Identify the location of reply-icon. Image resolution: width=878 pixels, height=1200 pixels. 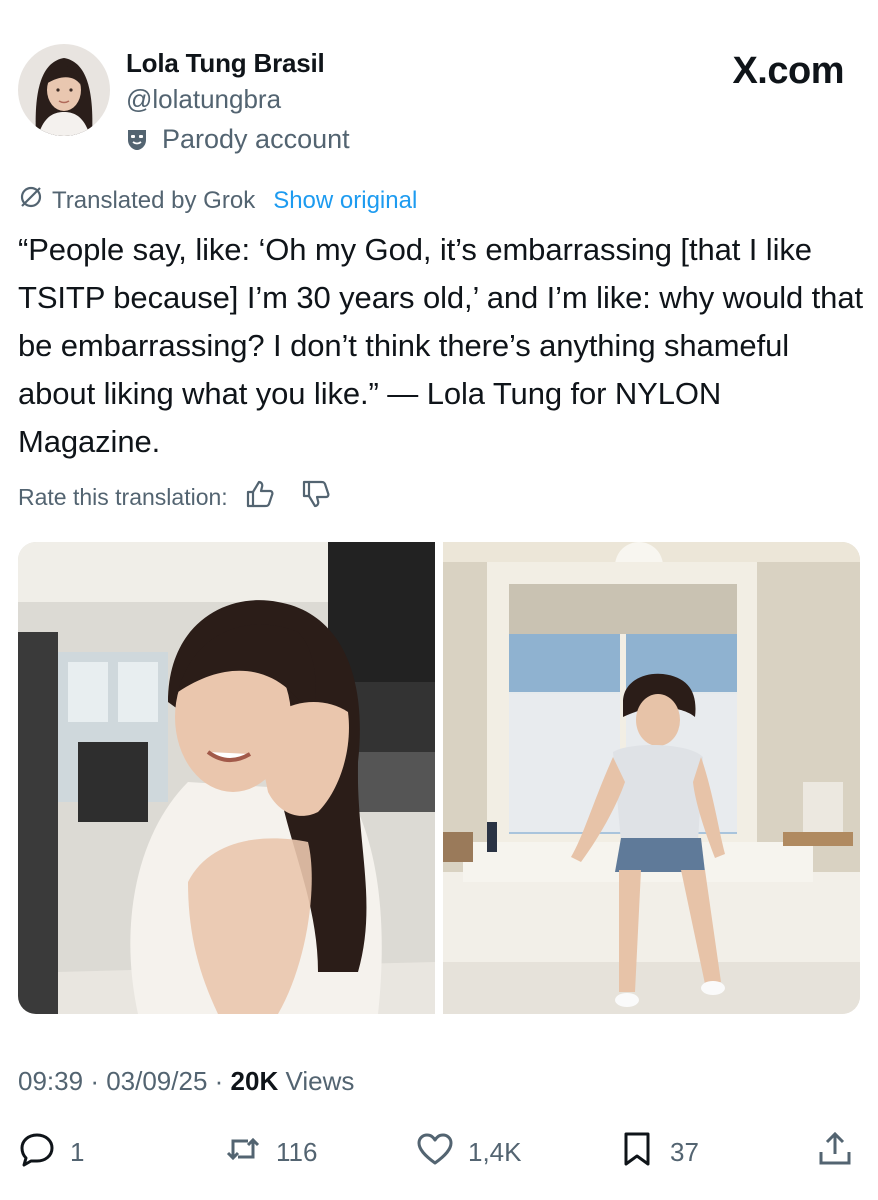
(37, 1152).